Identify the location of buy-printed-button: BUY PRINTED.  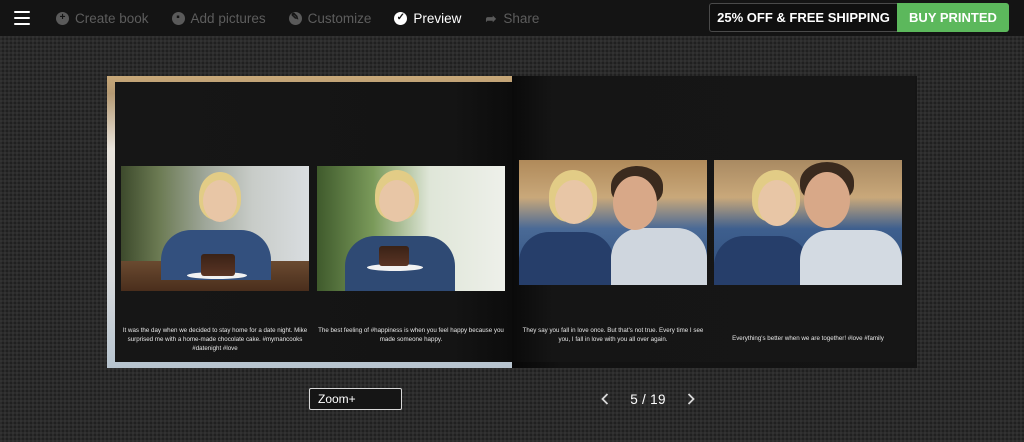
(953, 17).